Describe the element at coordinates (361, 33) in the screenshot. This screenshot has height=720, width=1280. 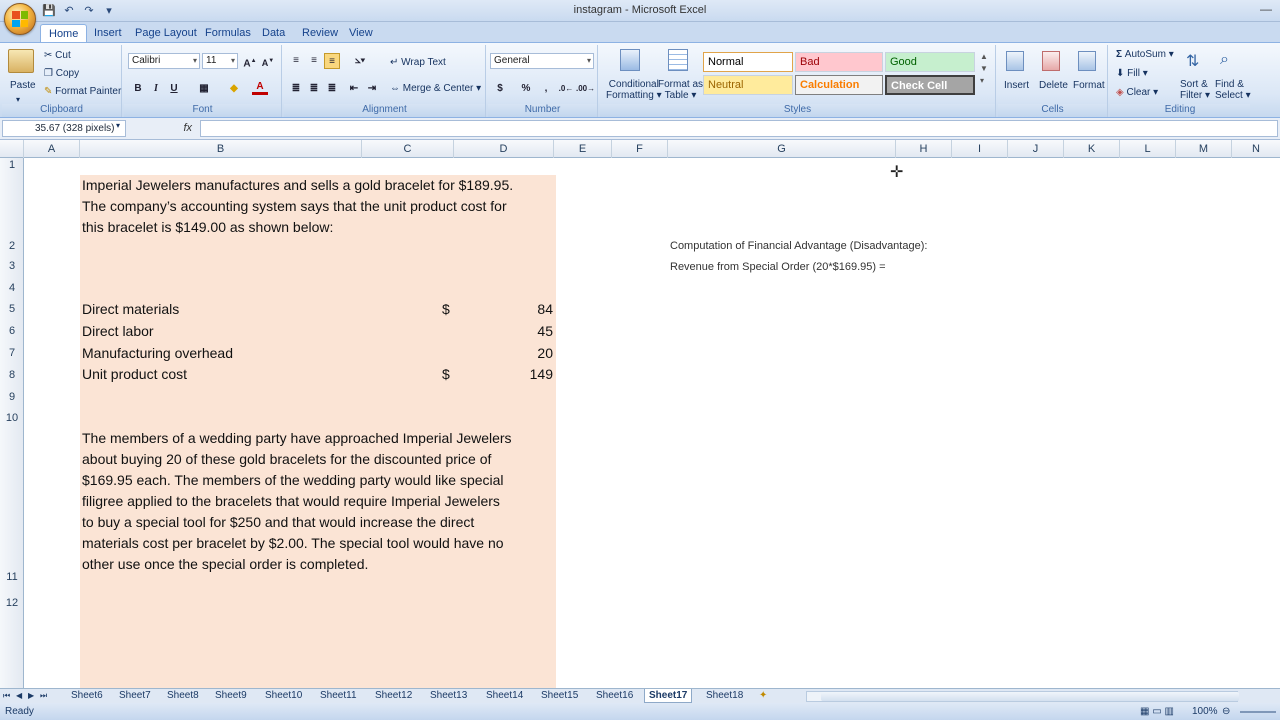
I see `tab-view: View` at that location.